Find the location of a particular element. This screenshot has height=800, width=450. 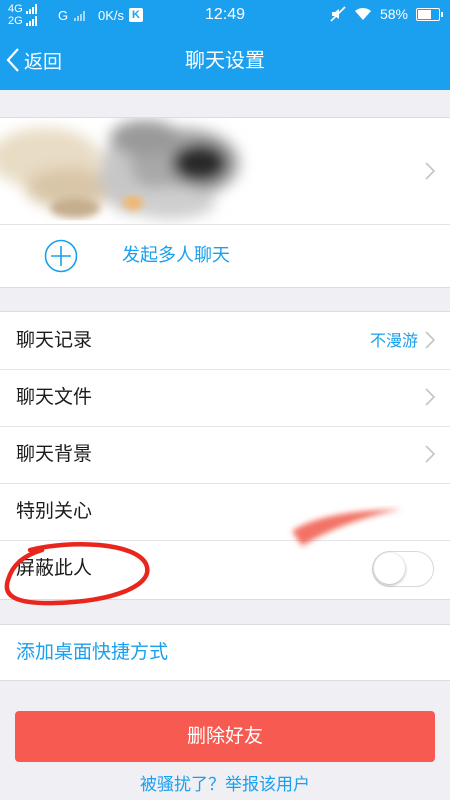

chat-files-row: 聊天文件 is located at coordinates (225, 398).